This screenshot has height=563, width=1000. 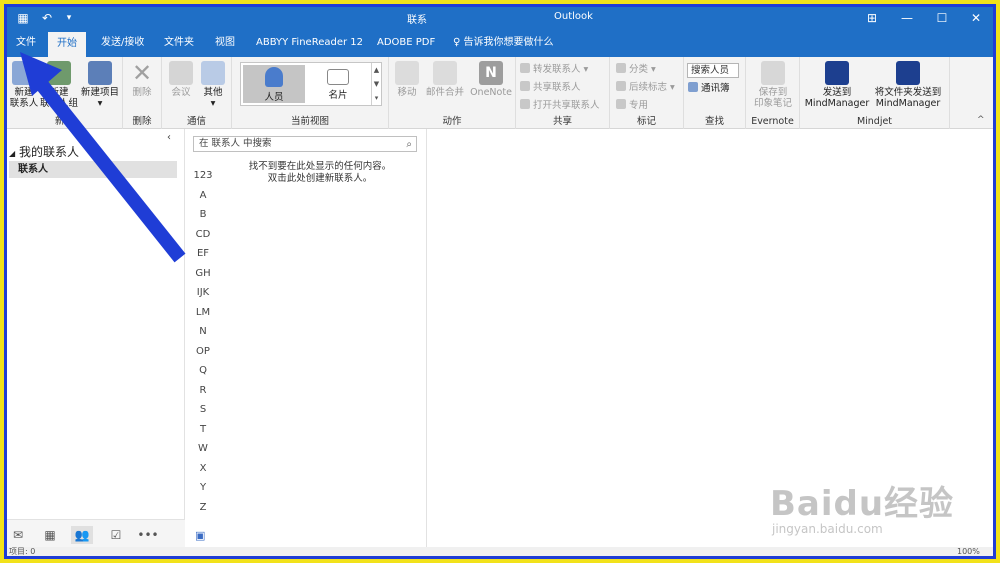 What do you see at coordinates (142, 121) in the screenshot?
I see `group-label-delete: 删除` at bounding box center [142, 121].